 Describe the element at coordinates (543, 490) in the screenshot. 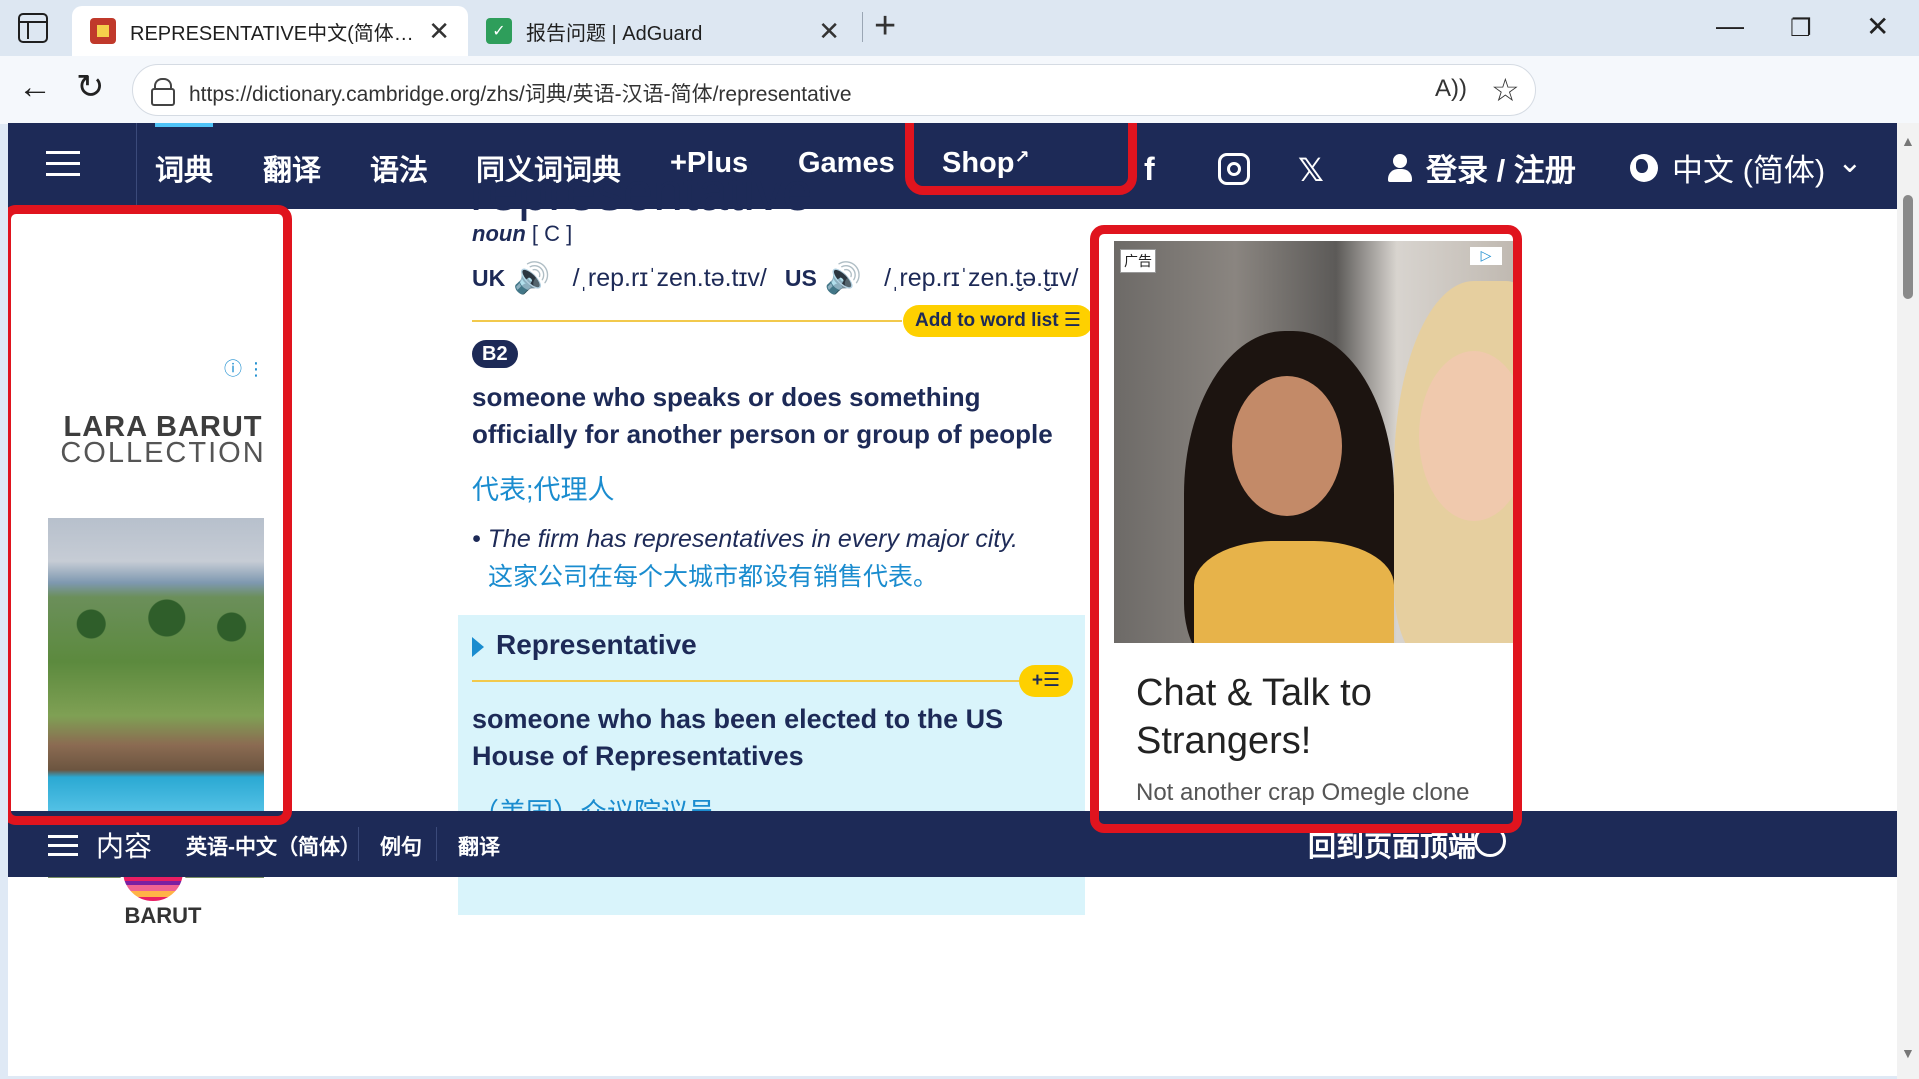

I see `definition-translation: 代表;代理人` at that location.